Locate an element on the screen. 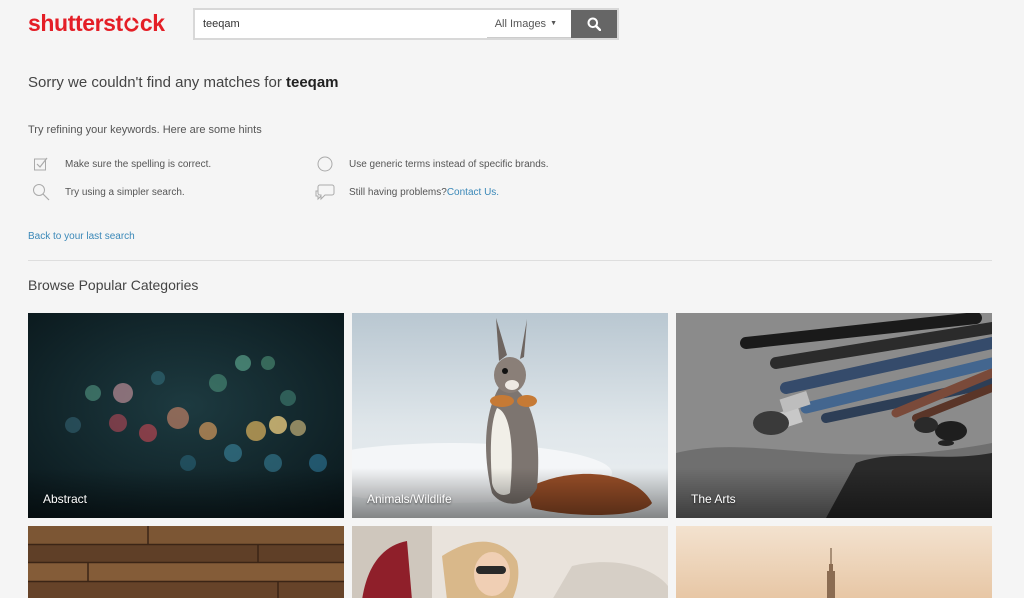 This screenshot has height=598, width=1024. category-label: The Arts is located at coordinates (713, 499).